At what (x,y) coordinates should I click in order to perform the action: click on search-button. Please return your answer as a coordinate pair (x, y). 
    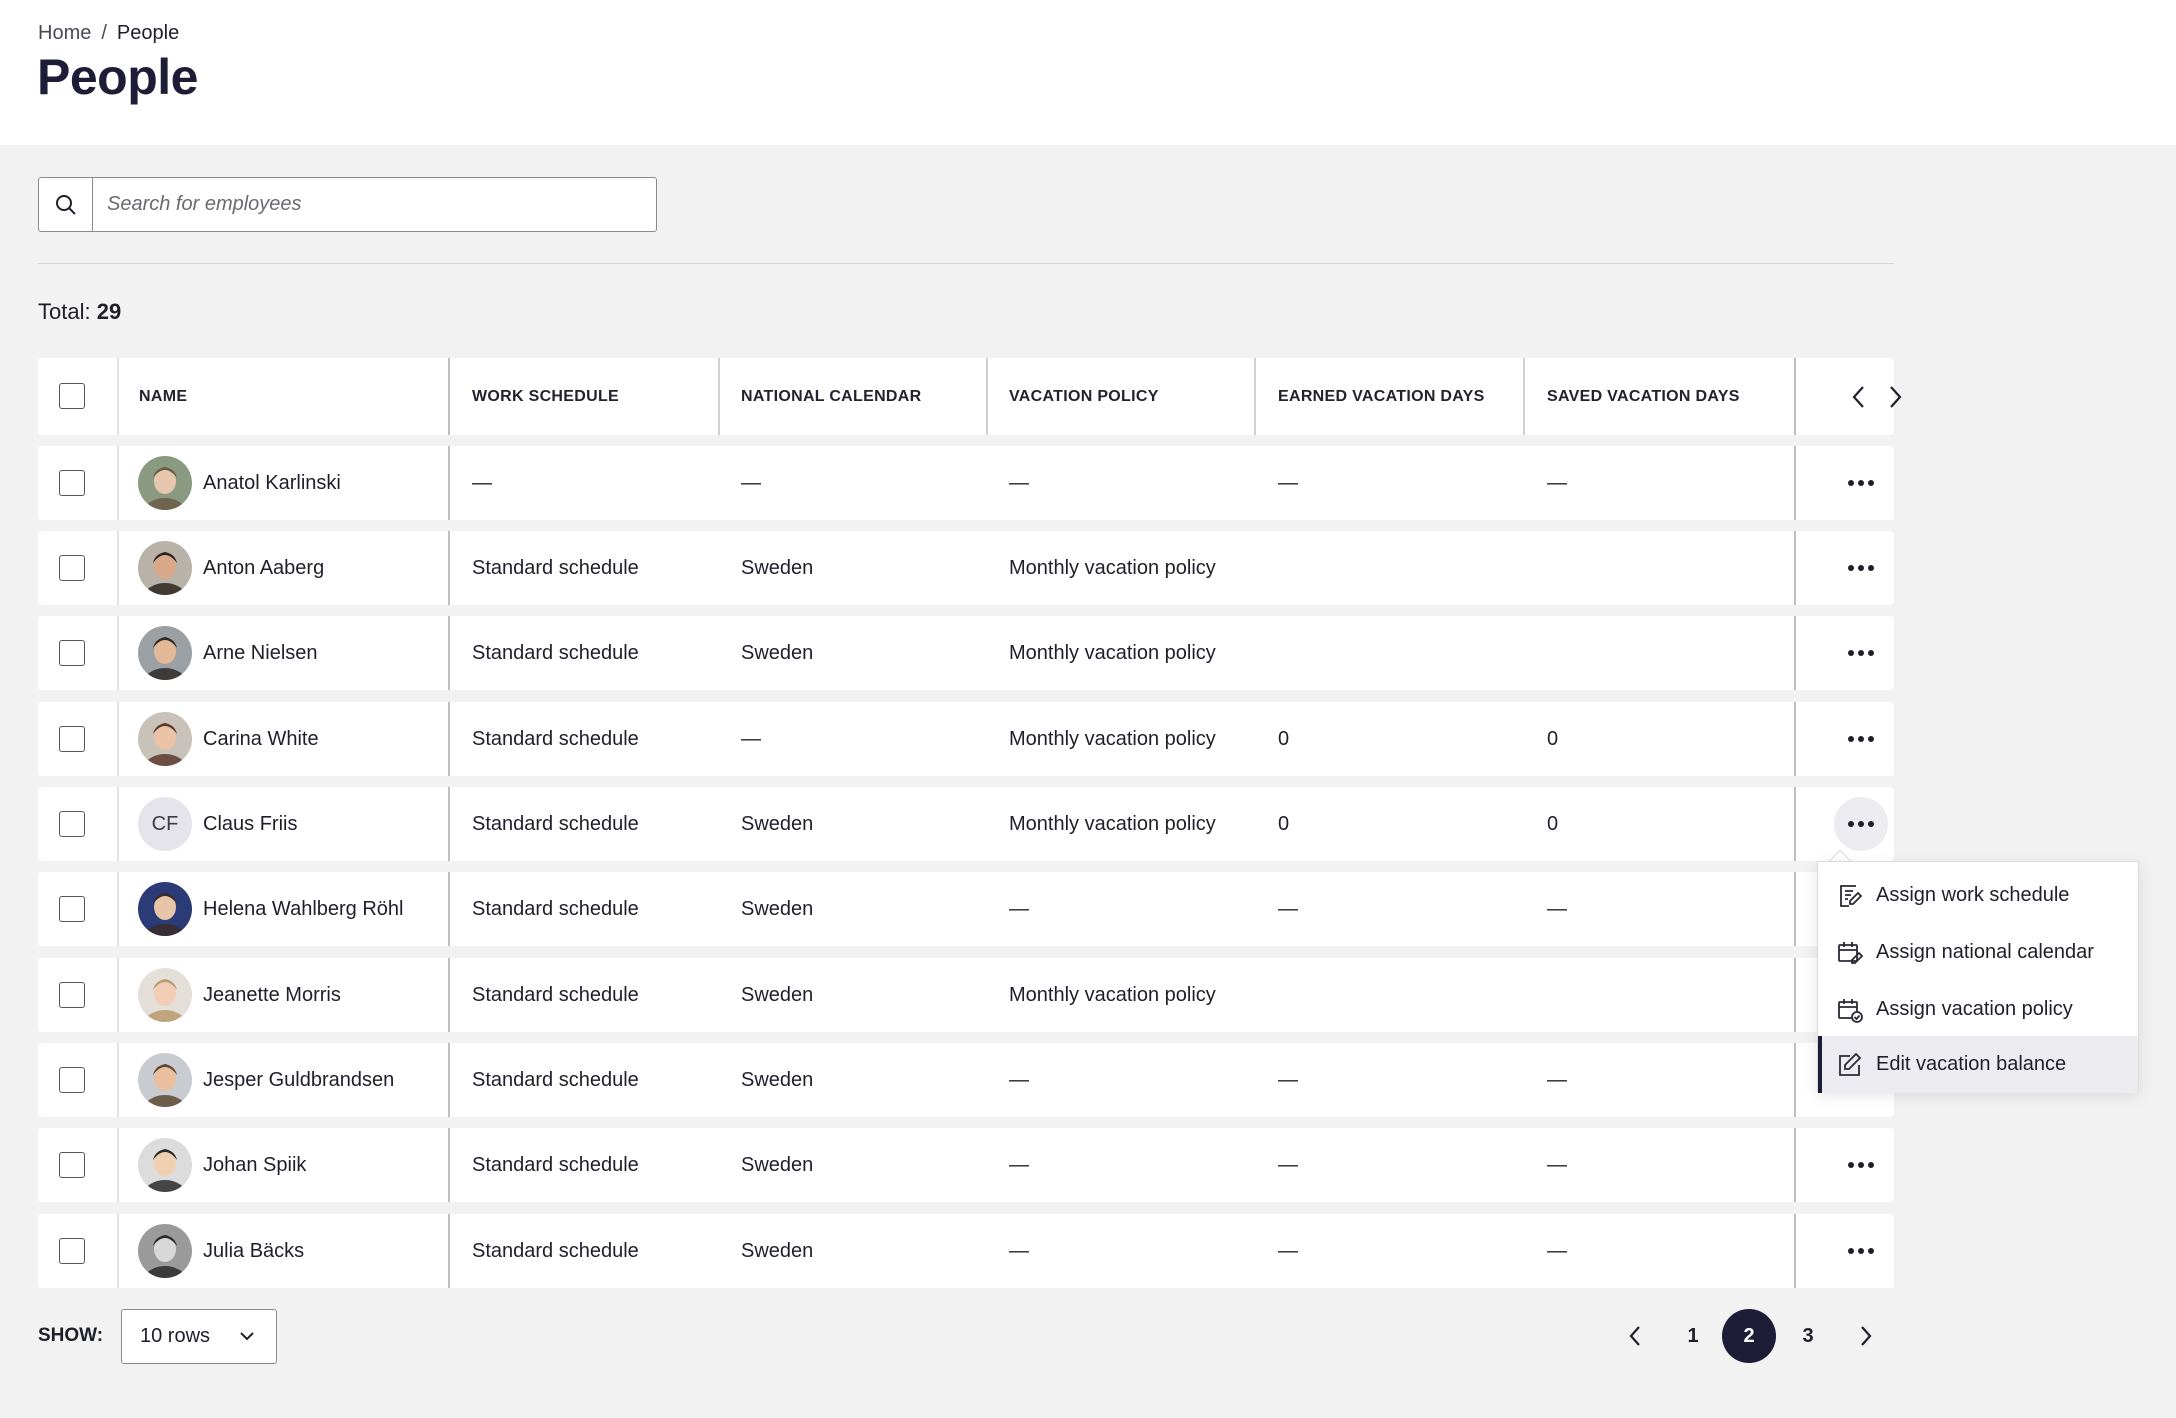
    Looking at the image, I should click on (66, 204).